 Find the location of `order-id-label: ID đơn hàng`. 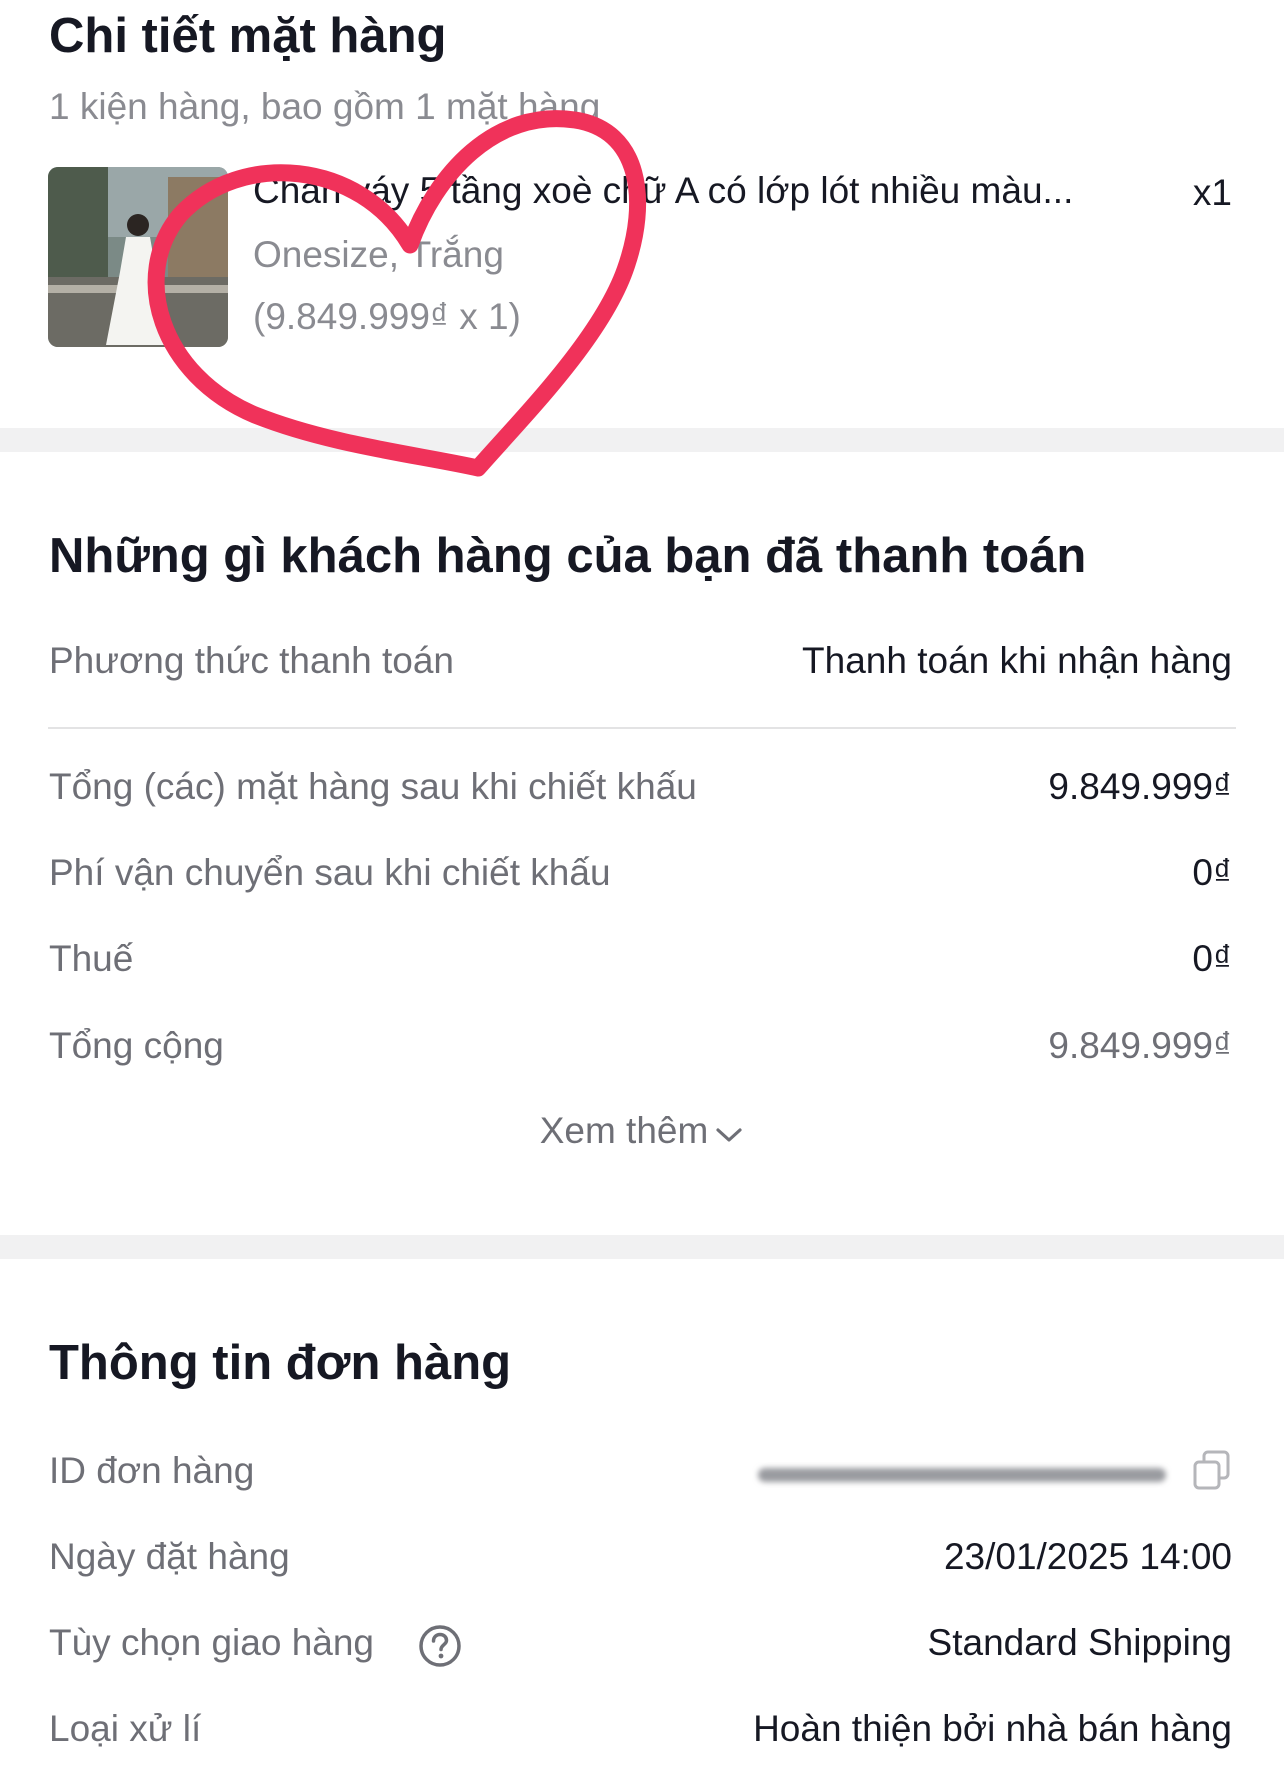

order-id-label: ID đơn hàng is located at coordinates (152, 1470).